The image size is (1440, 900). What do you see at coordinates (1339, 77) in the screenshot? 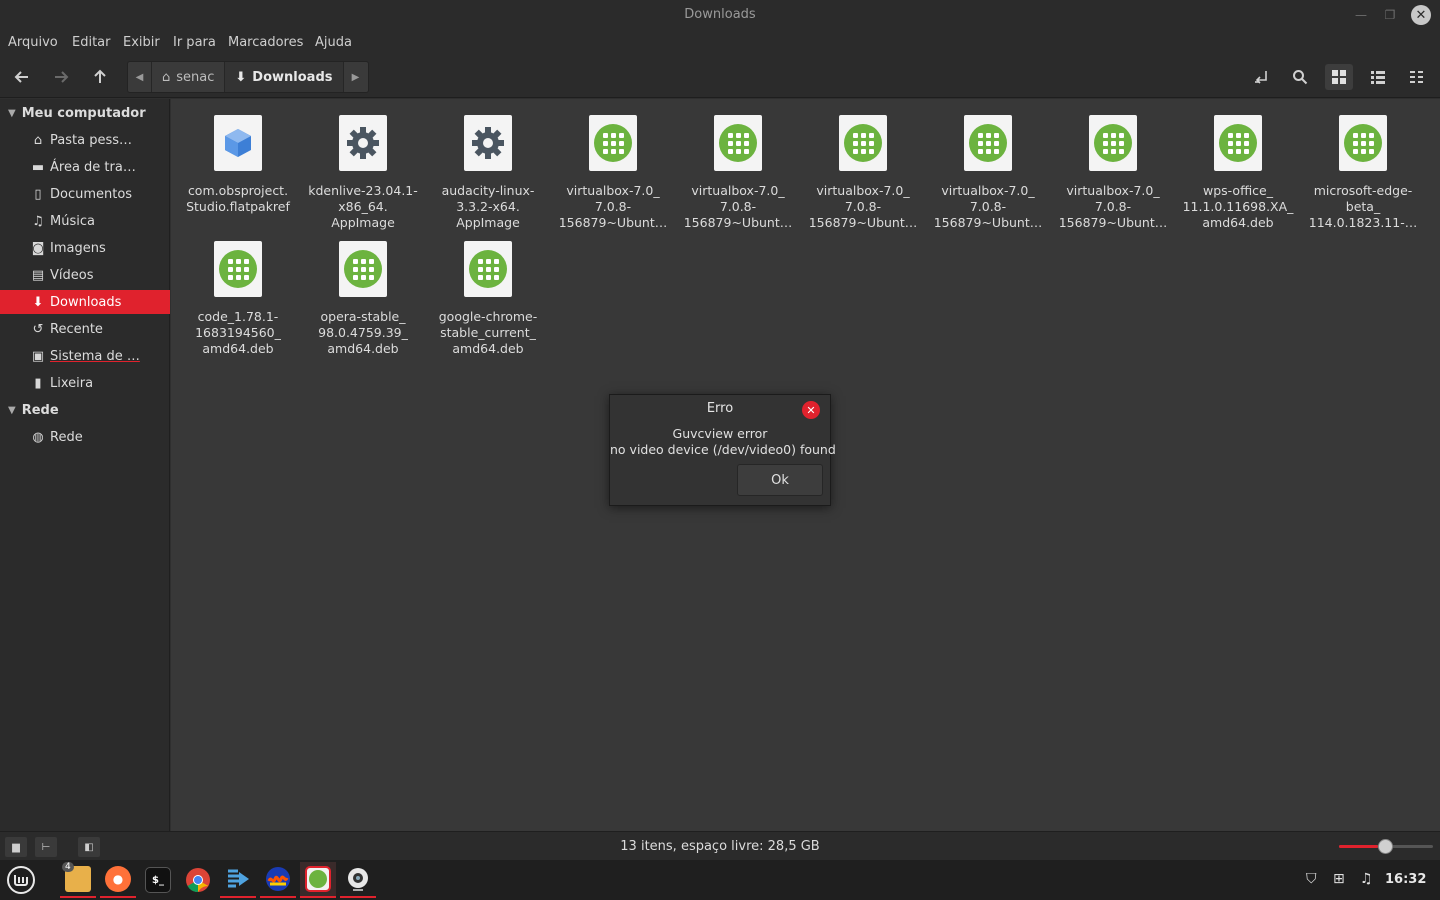
I see `icon-view-icon` at bounding box center [1339, 77].